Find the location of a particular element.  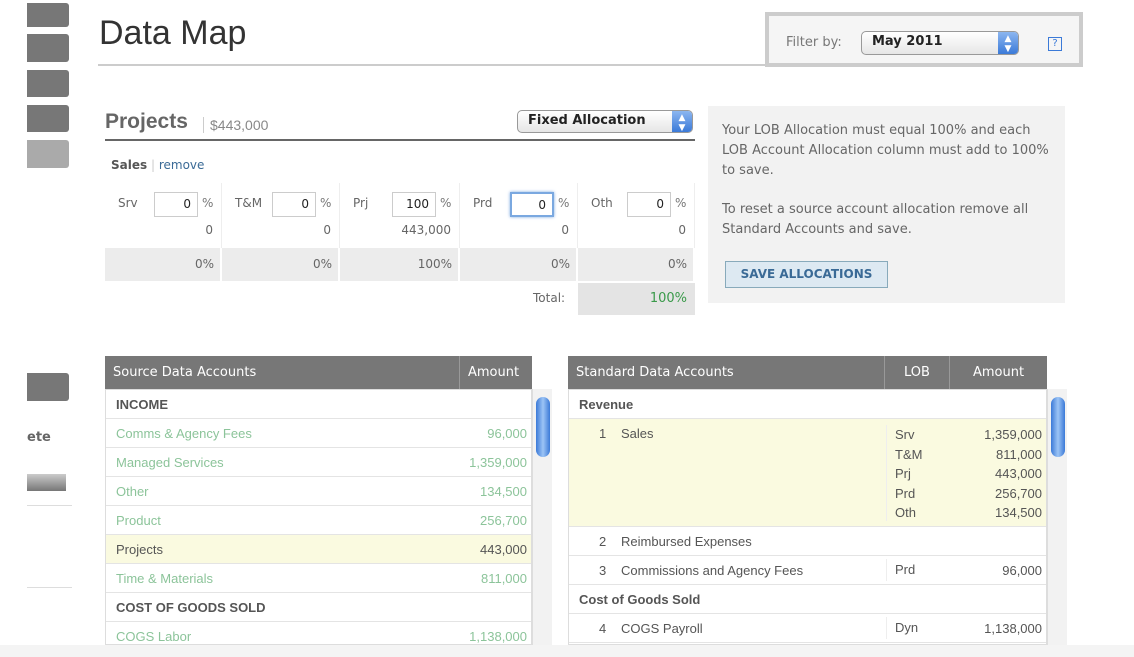

filter-box: Filter by: May 2011 ▲ ▼ ? is located at coordinates (924, 39).